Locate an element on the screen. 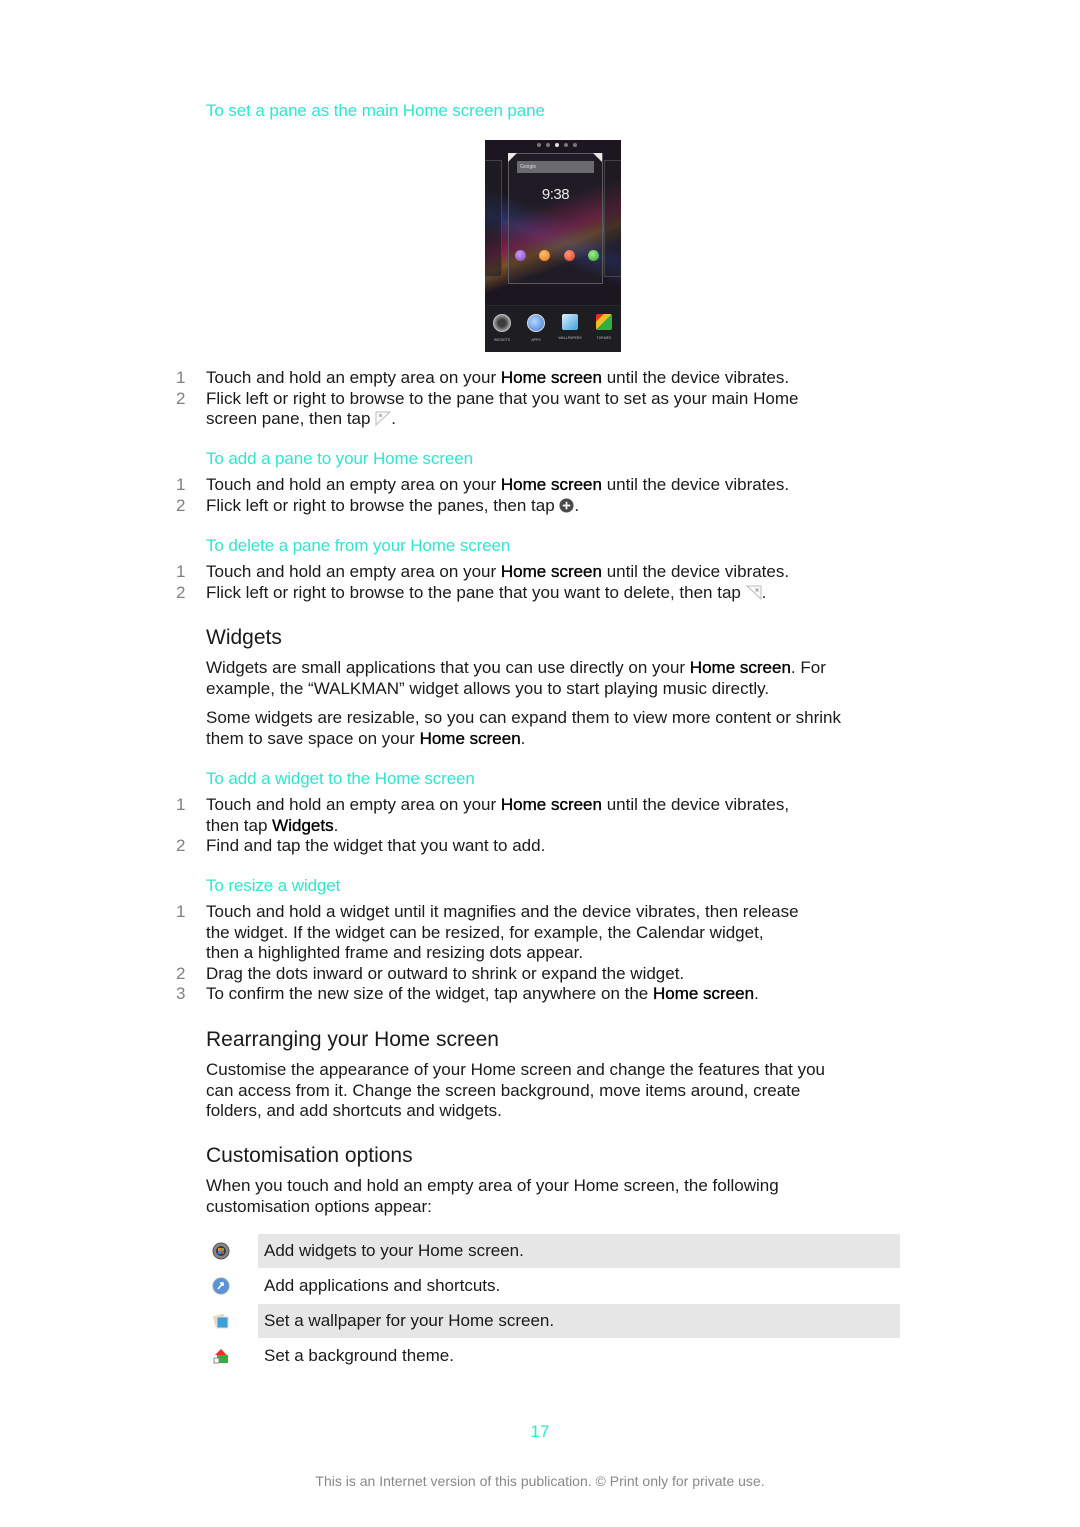  clock-widget: 9:38 is located at coordinates (555, 194).